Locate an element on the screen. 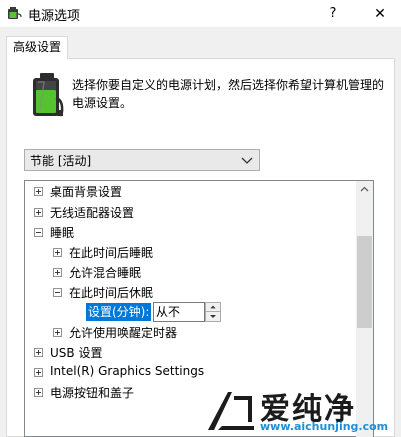 The width and height of the screenshot is (401, 437). battery-icon is located at coordinates (48, 95).